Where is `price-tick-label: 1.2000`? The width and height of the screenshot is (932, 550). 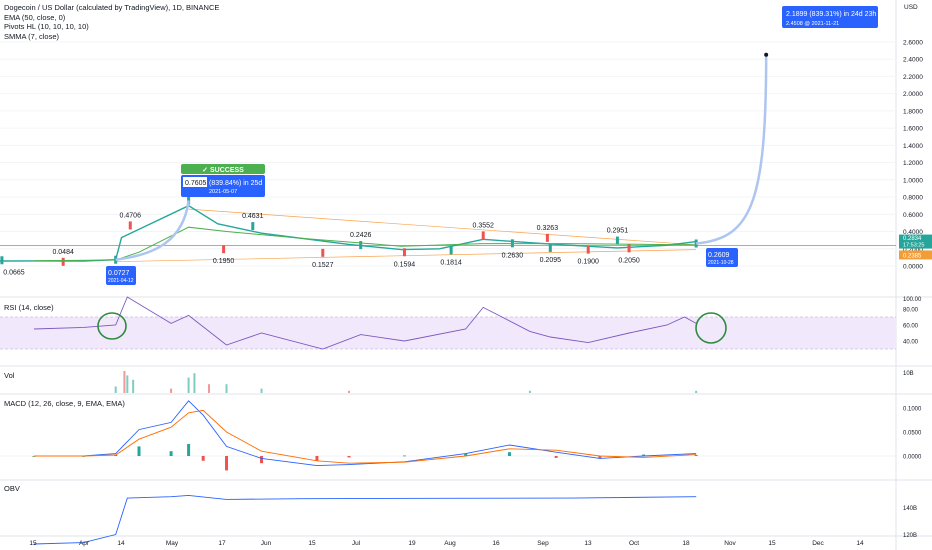
price-tick-label: 1.2000 is located at coordinates (913, 163).